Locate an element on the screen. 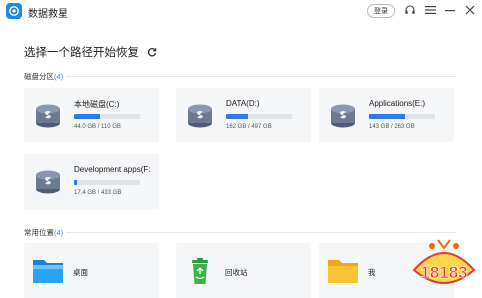 This screenshot has height=298, width=482. location-card-recycle-bin: 回收站 is located at coordinates (243, 270).